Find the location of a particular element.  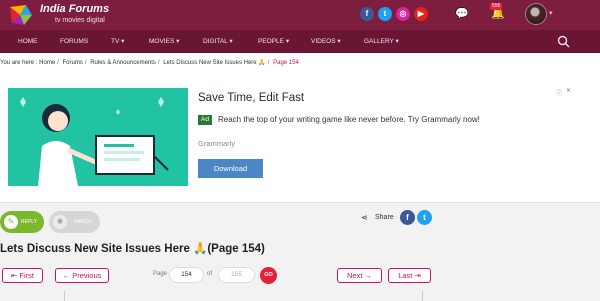

chat-icon: 💬 is located at coordinates (462, 14).